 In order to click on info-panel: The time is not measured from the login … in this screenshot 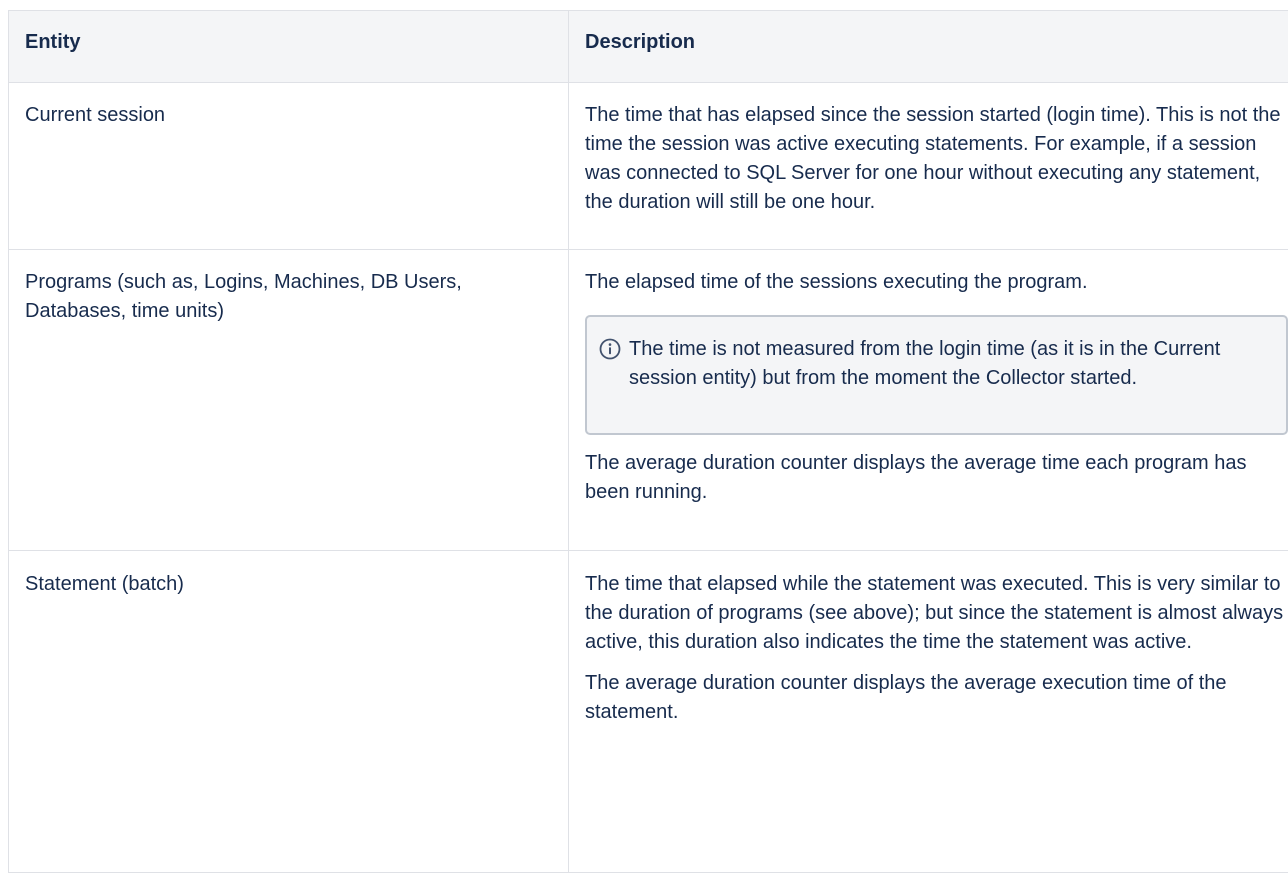, I will do `click(936, 375)`.